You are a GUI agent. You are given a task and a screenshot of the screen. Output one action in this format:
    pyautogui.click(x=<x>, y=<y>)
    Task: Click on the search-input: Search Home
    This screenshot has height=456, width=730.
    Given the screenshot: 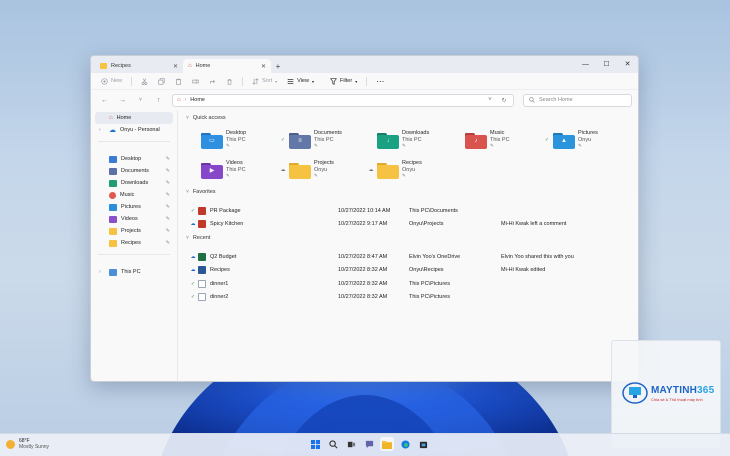 What is the action you would take?
    pyautogui.click(x=577, y=100)
    